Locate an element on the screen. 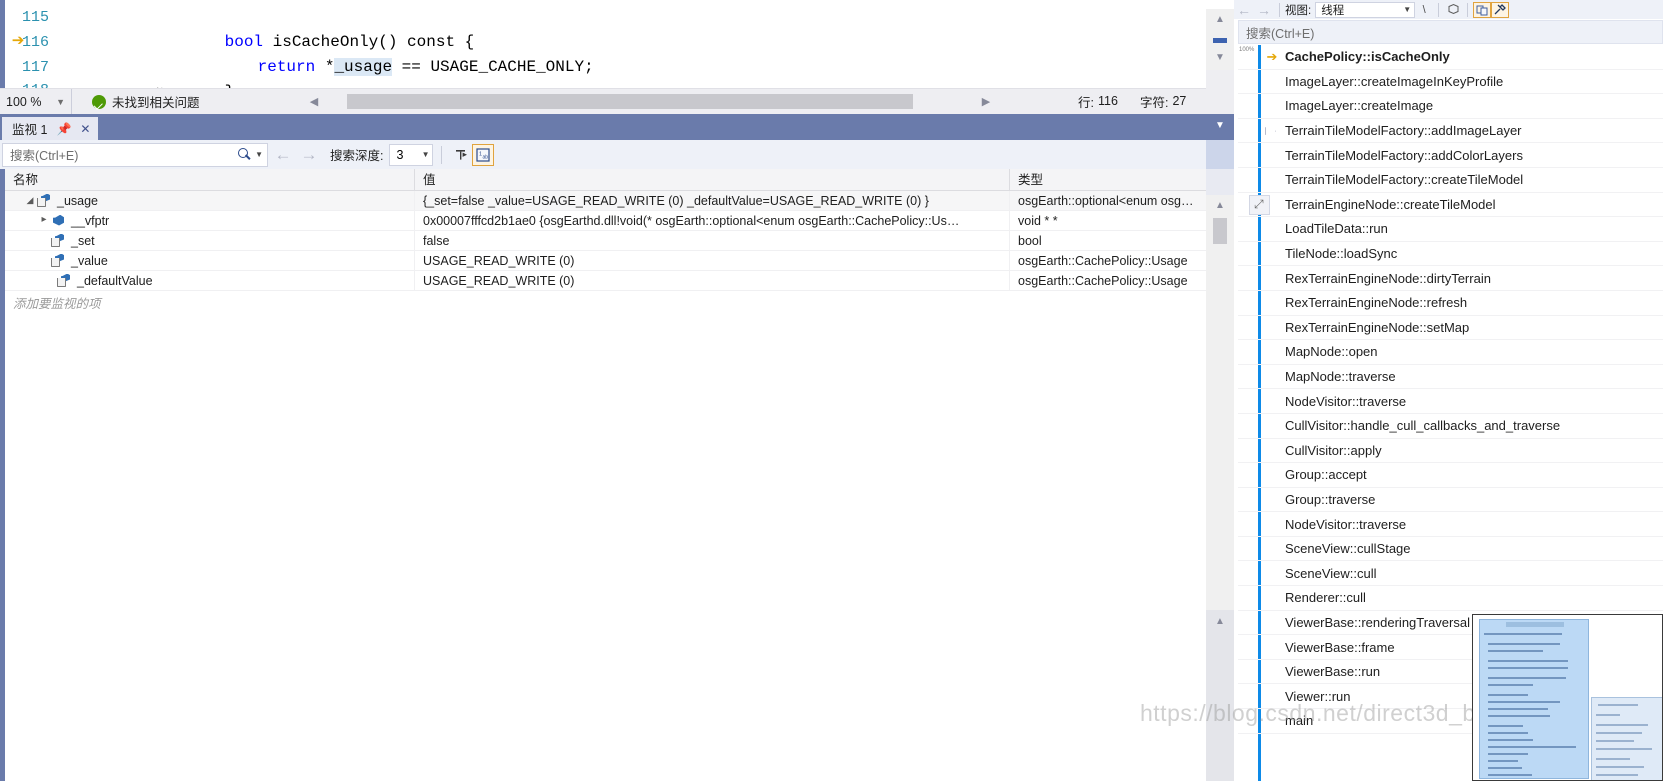  search-magnifier-icon is located at coordinates (244, 154).